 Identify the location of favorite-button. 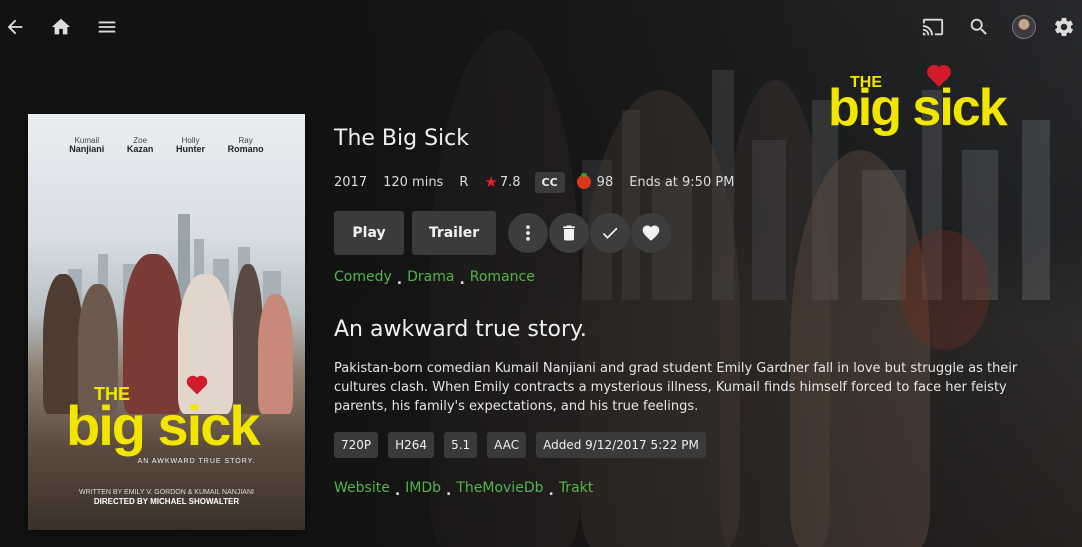
(651, 233).